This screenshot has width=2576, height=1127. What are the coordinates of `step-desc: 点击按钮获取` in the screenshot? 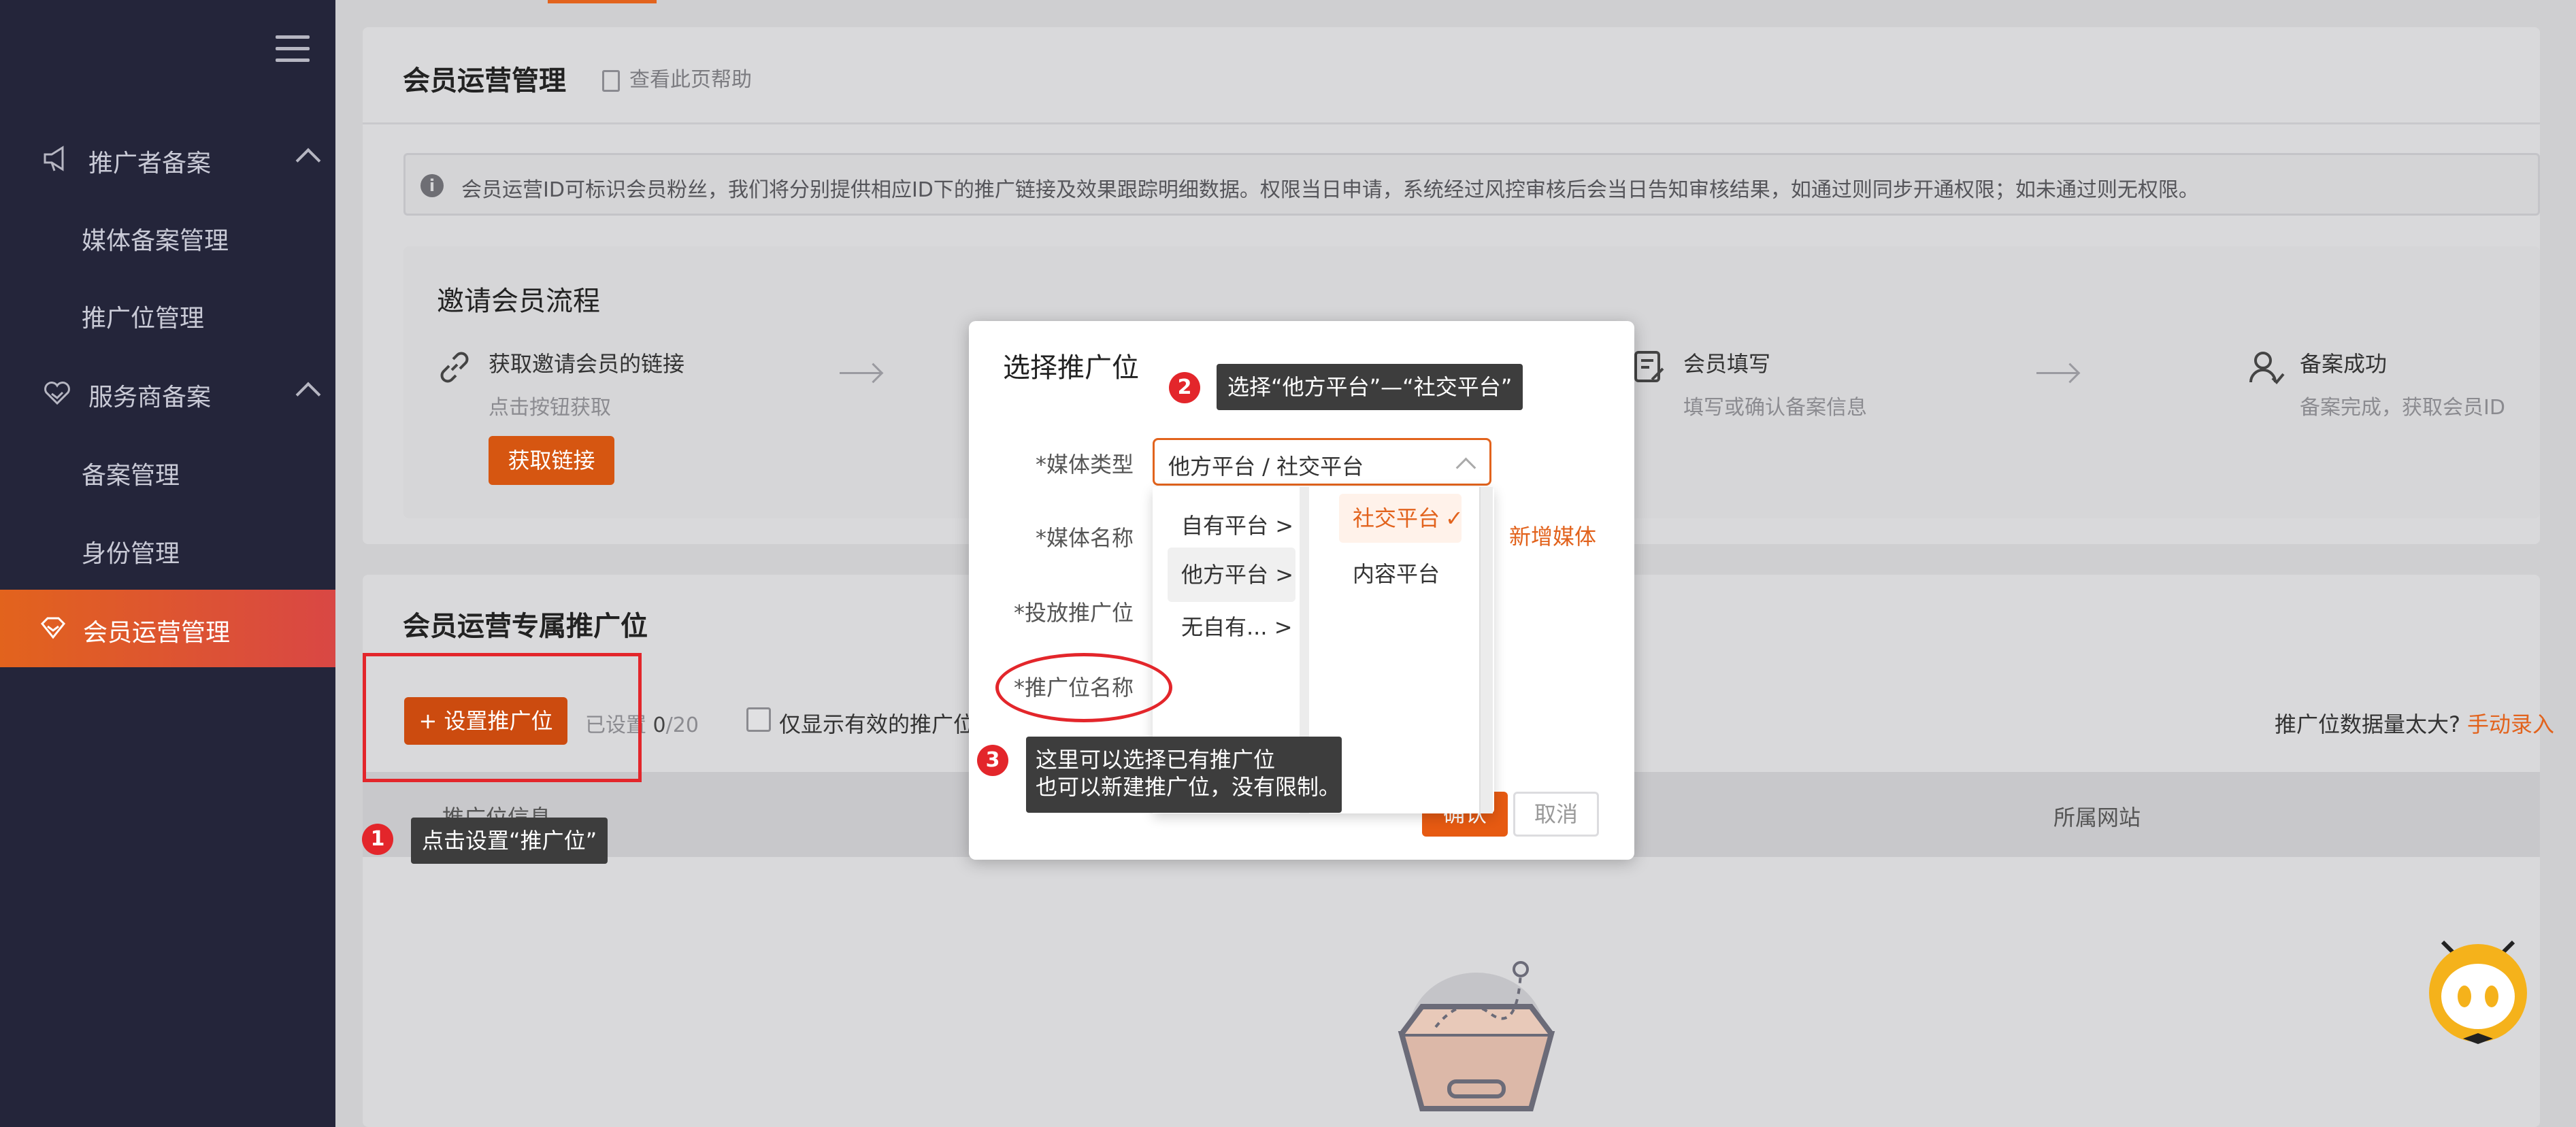 It's located at (550, 408).